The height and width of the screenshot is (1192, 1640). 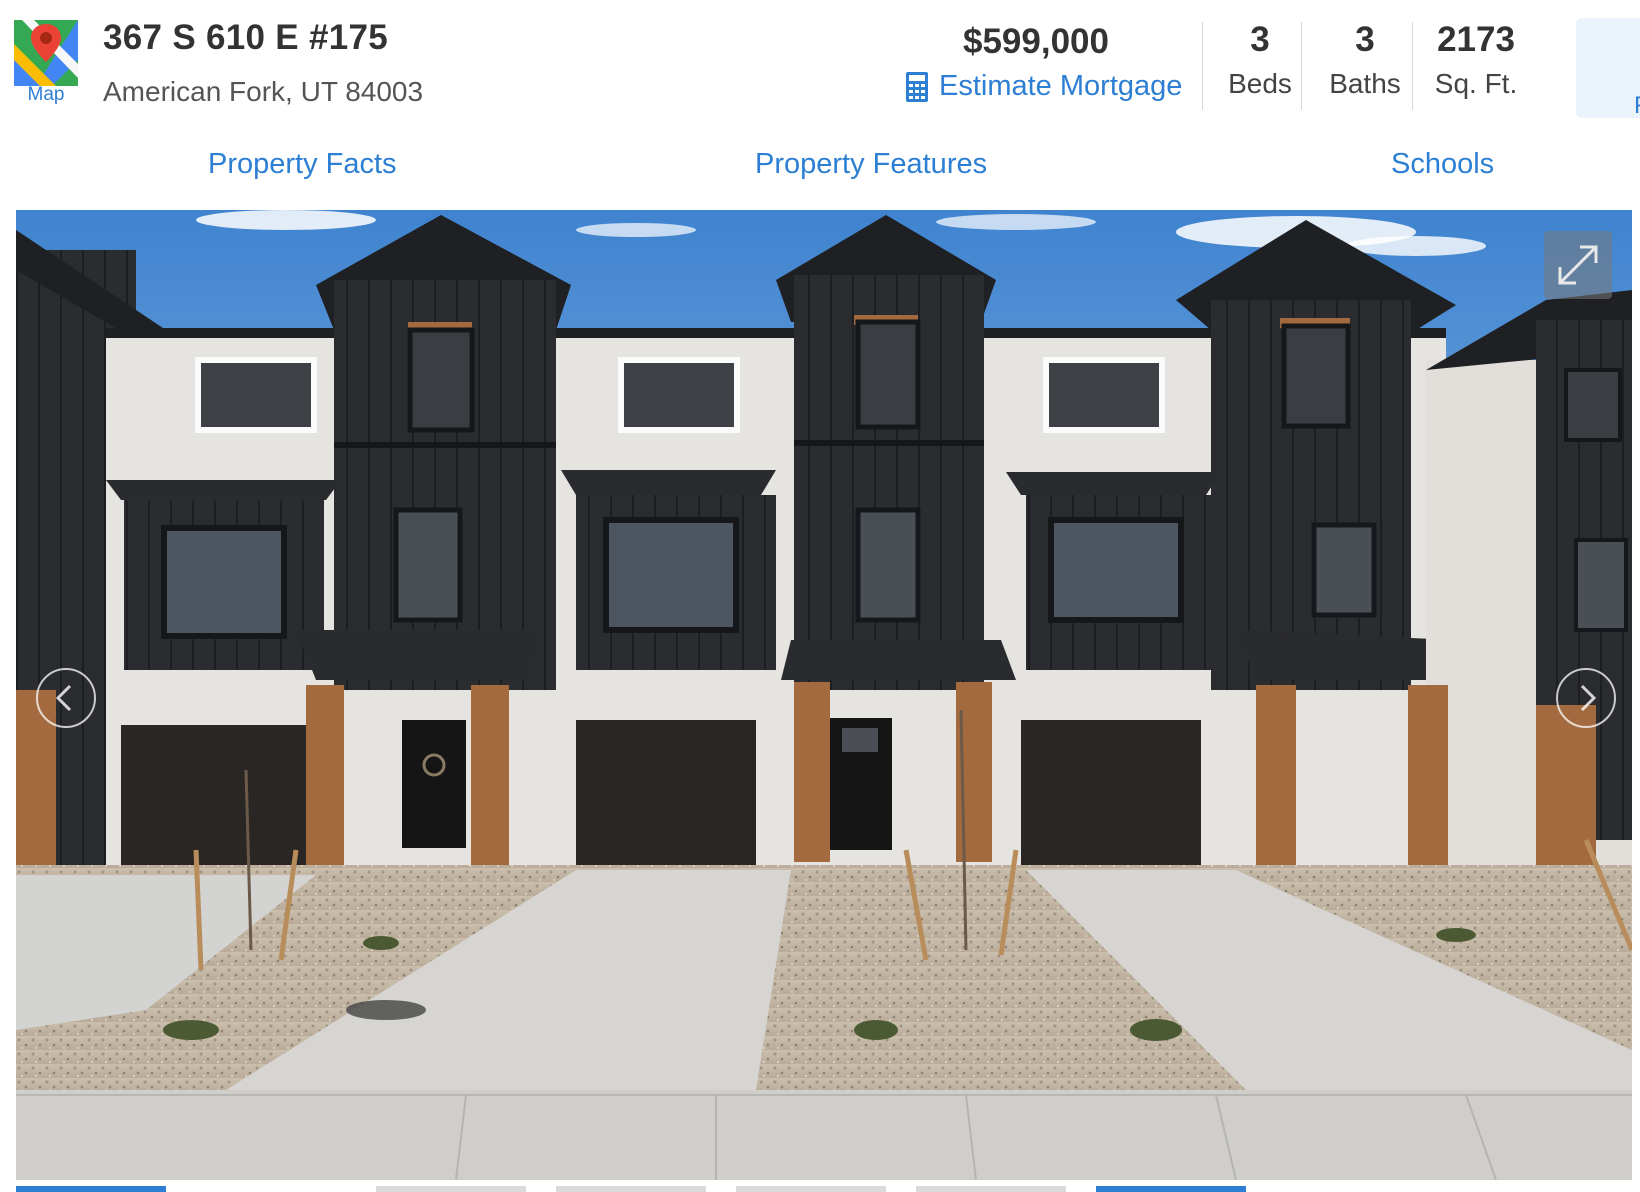 I want to click on address-line-1: 367 S 610 E #175, so click(x=246, y=37).